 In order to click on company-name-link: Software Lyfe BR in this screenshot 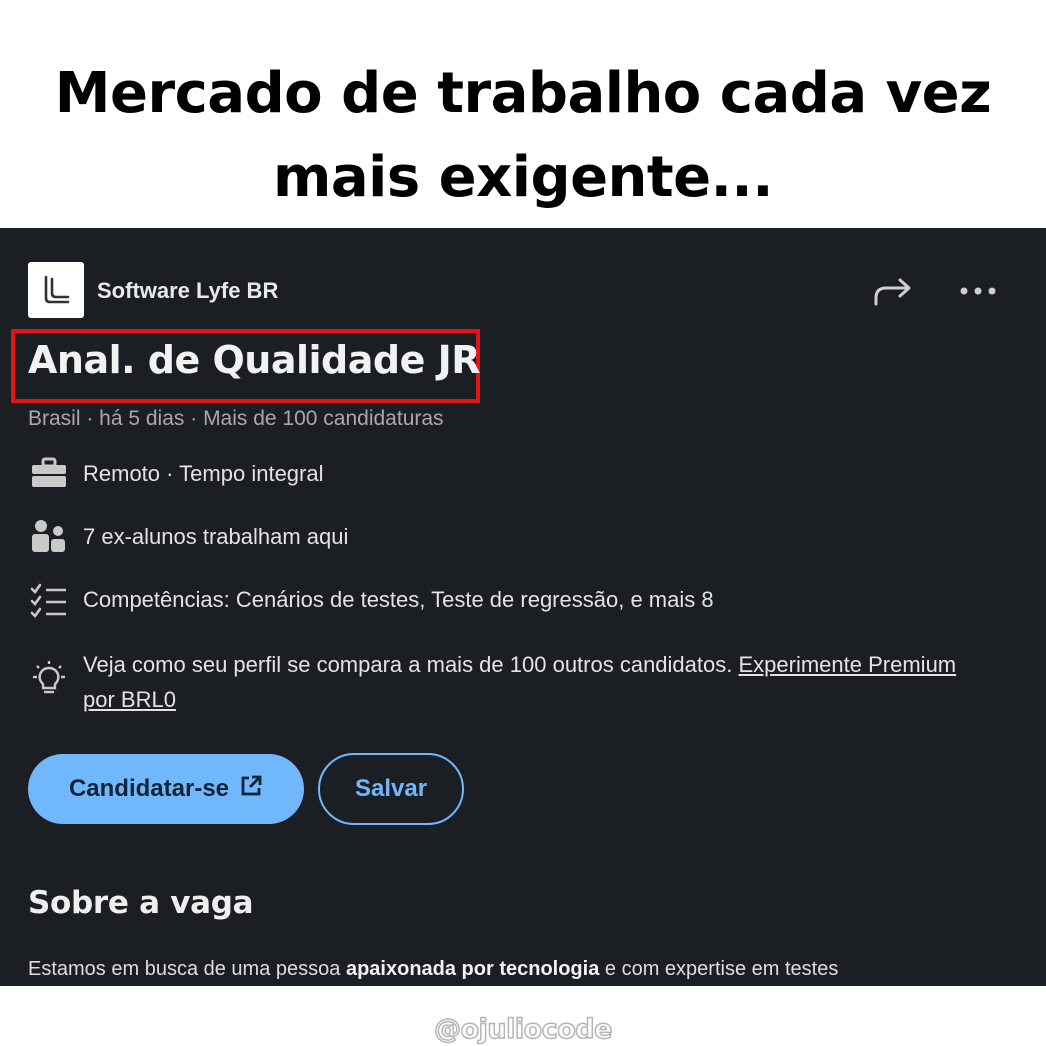, I will do `click(187, 291)`.